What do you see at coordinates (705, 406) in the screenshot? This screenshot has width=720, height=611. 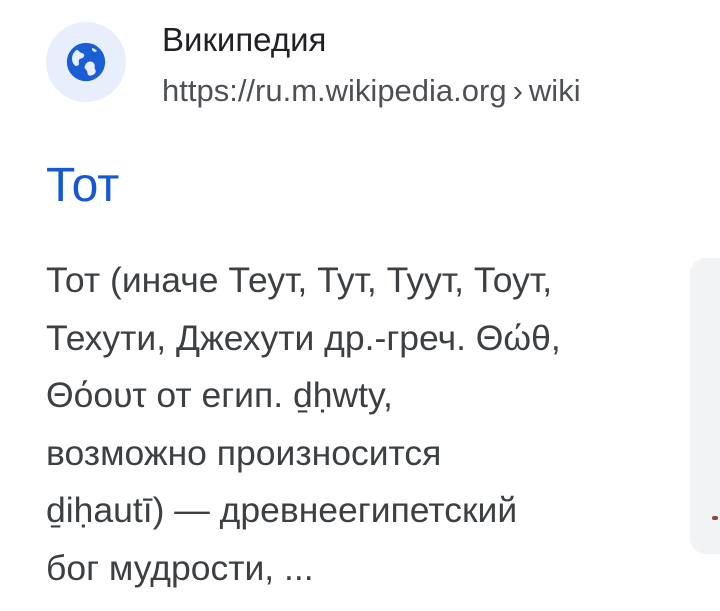 I see `result-thumbnail` at bounding box center [705, 406].